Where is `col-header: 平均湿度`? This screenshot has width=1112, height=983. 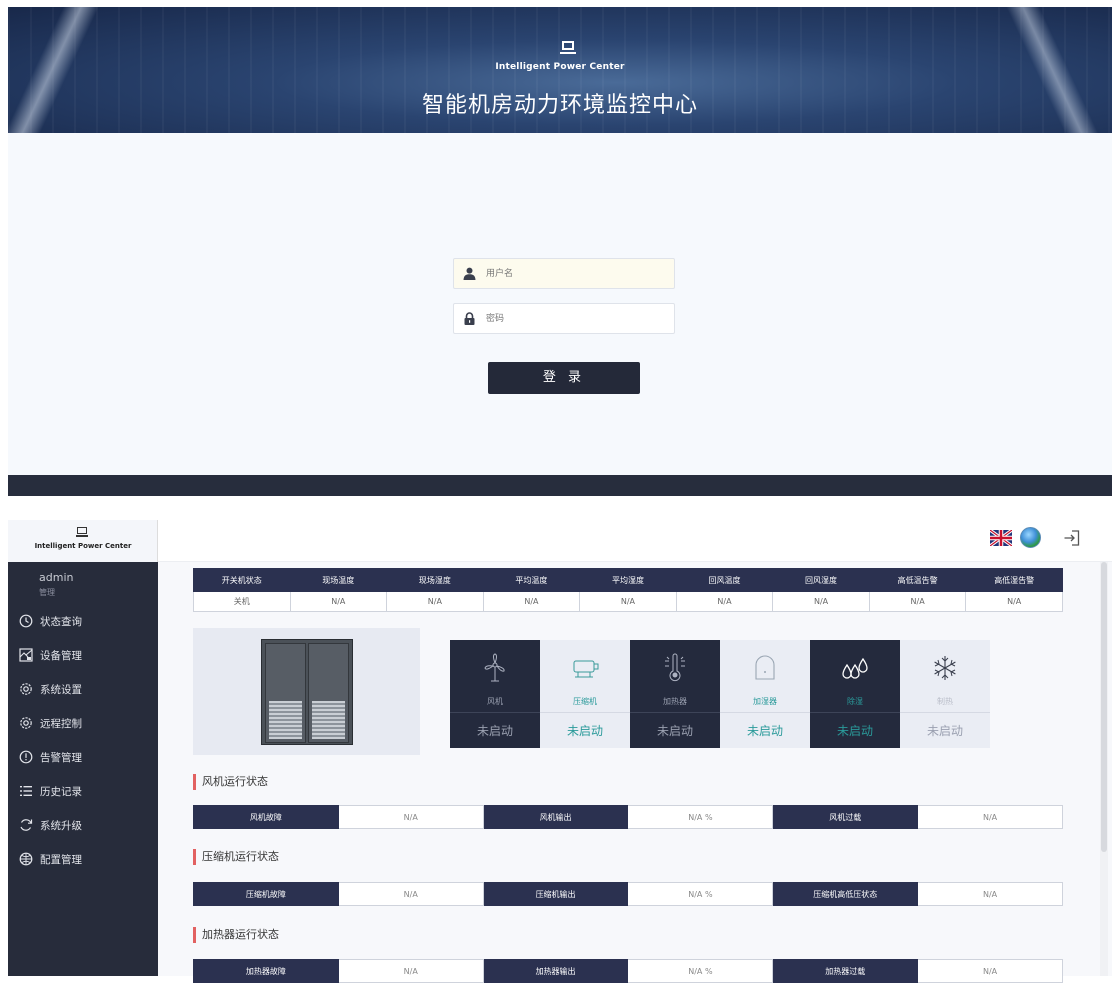 col-header: 平均湿度 is located at coordinates (628, 580).